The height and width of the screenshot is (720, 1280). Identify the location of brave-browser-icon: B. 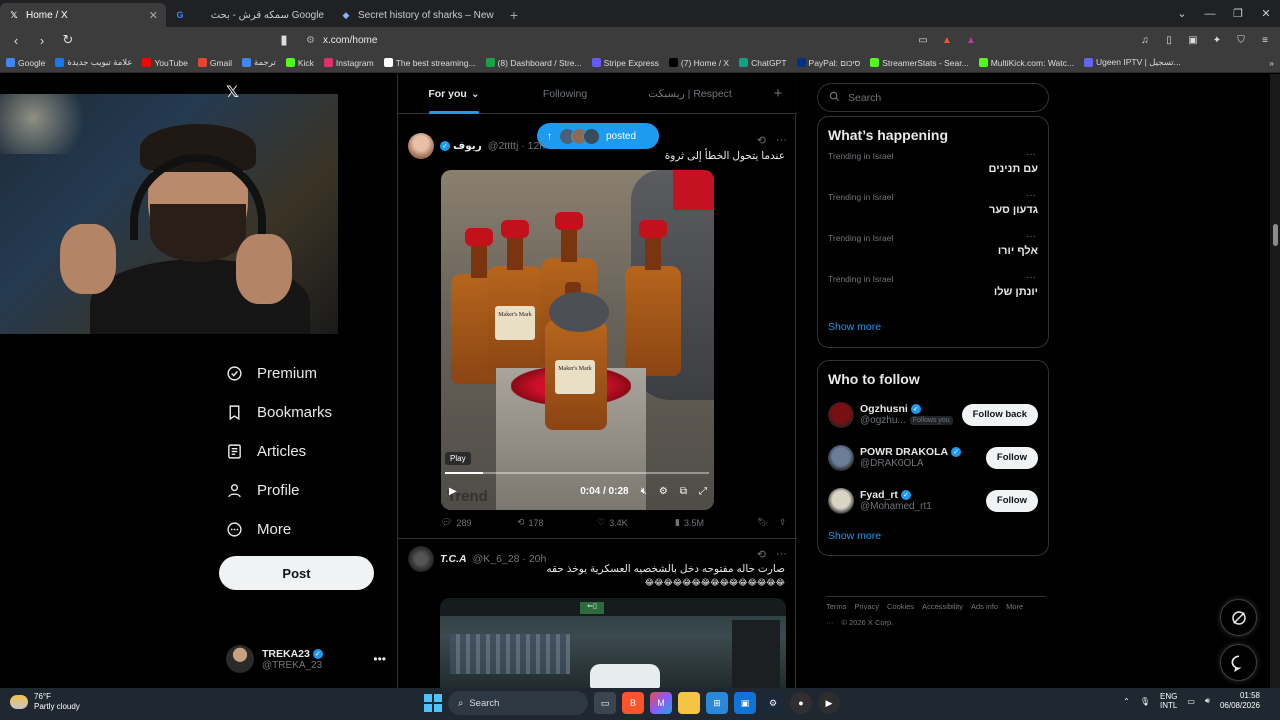
(633, 703).